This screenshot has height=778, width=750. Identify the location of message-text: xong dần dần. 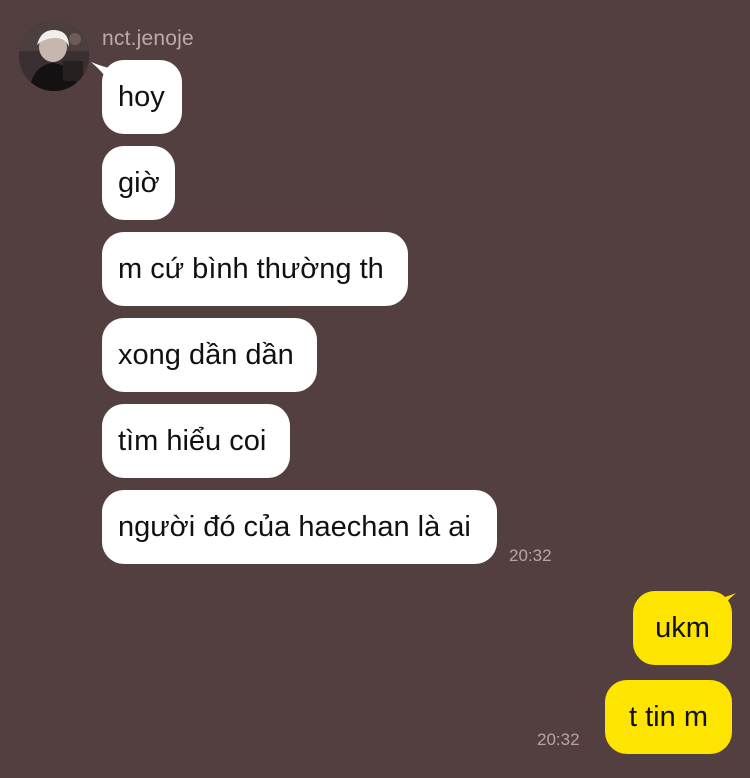
(206, 355).